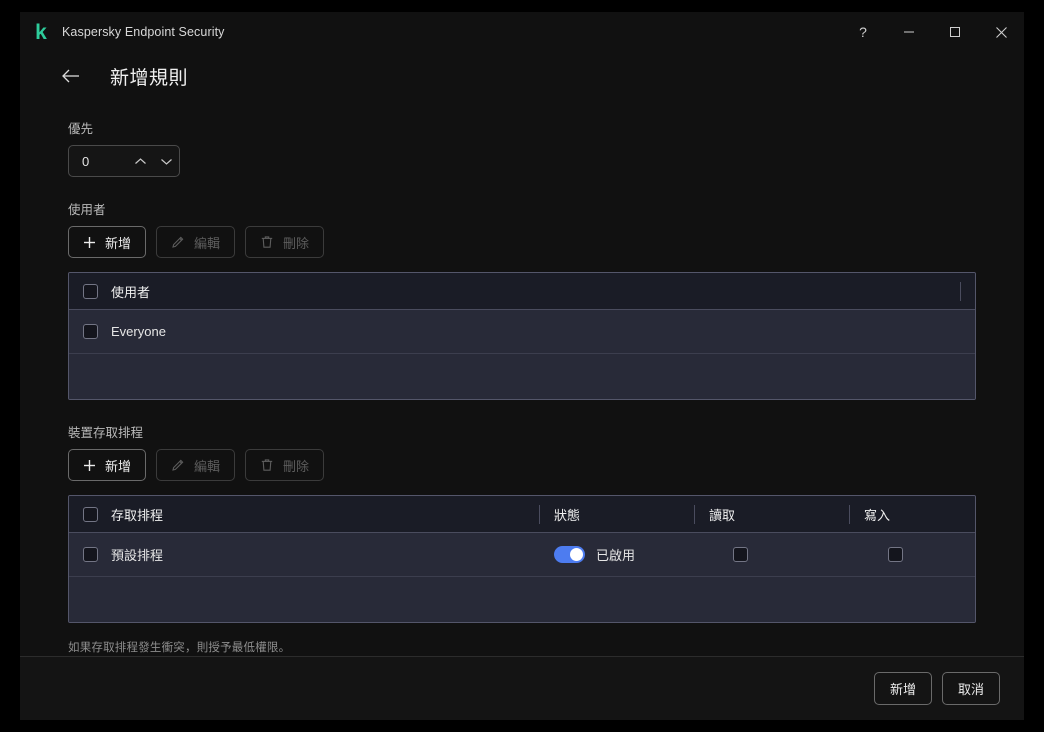 The width and height of the screenshot is (1044, 732). What do you see at coordinates (722, 515) in the screenshot?
I see `schedule-column-label-read: 讀取` at bounding box center [722, 515].